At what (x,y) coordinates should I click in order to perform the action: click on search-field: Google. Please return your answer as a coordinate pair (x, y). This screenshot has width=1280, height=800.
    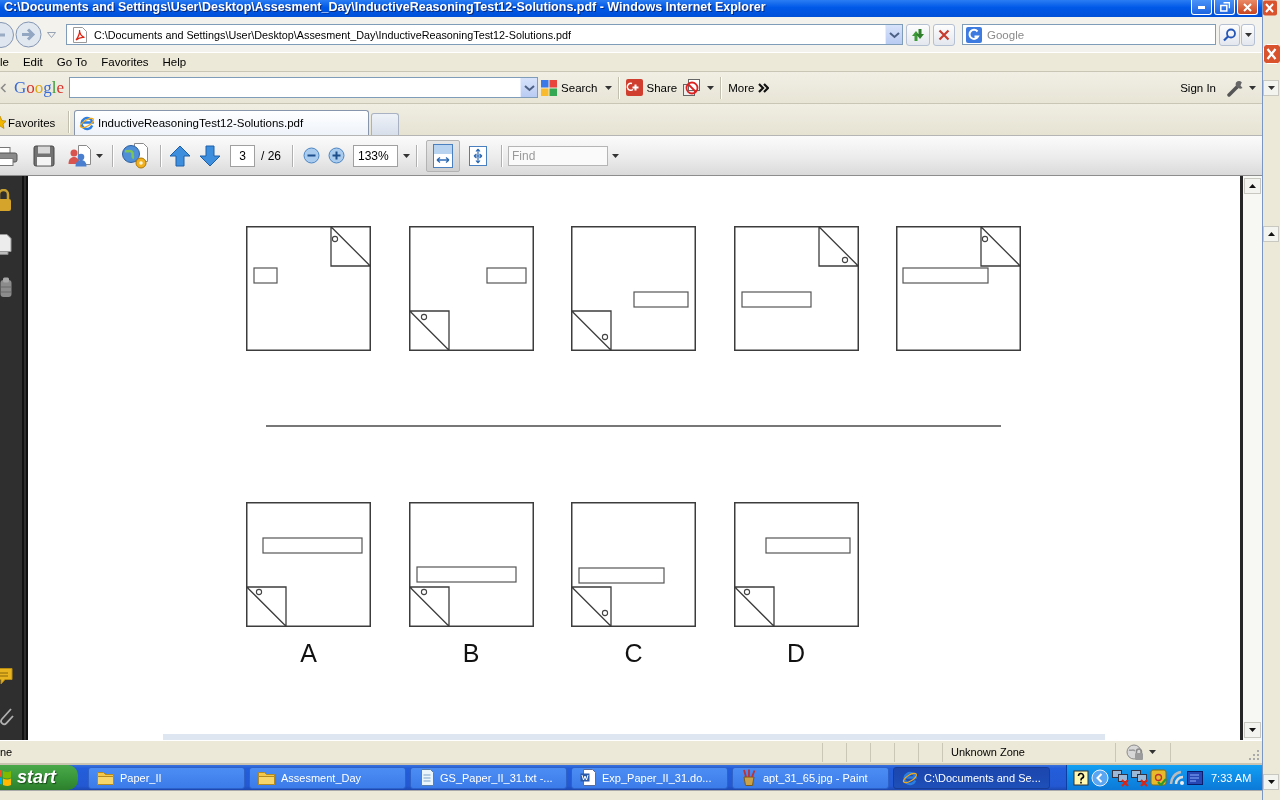
    Looking at the image, I should click on (1101, 34).